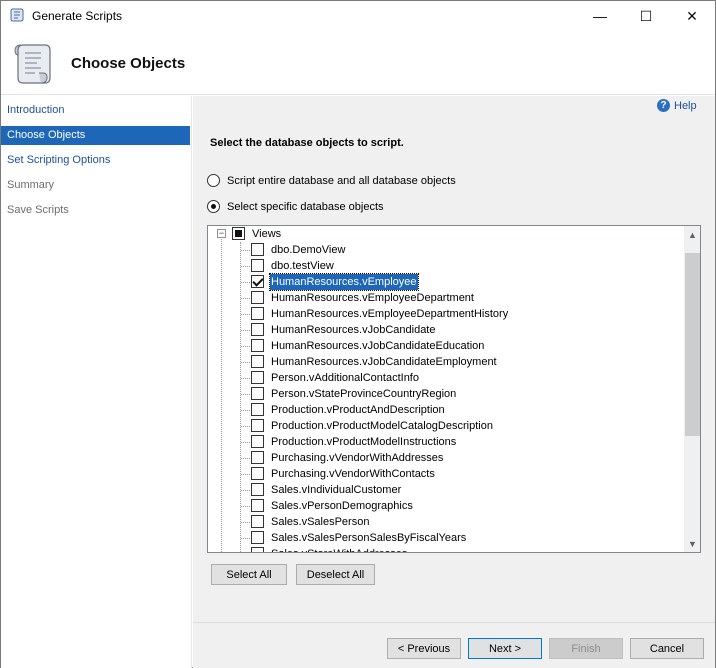 The height and width of the screenshot is (668, 716). I want to click on tree-item: dbo.testView, so click(446, 266).